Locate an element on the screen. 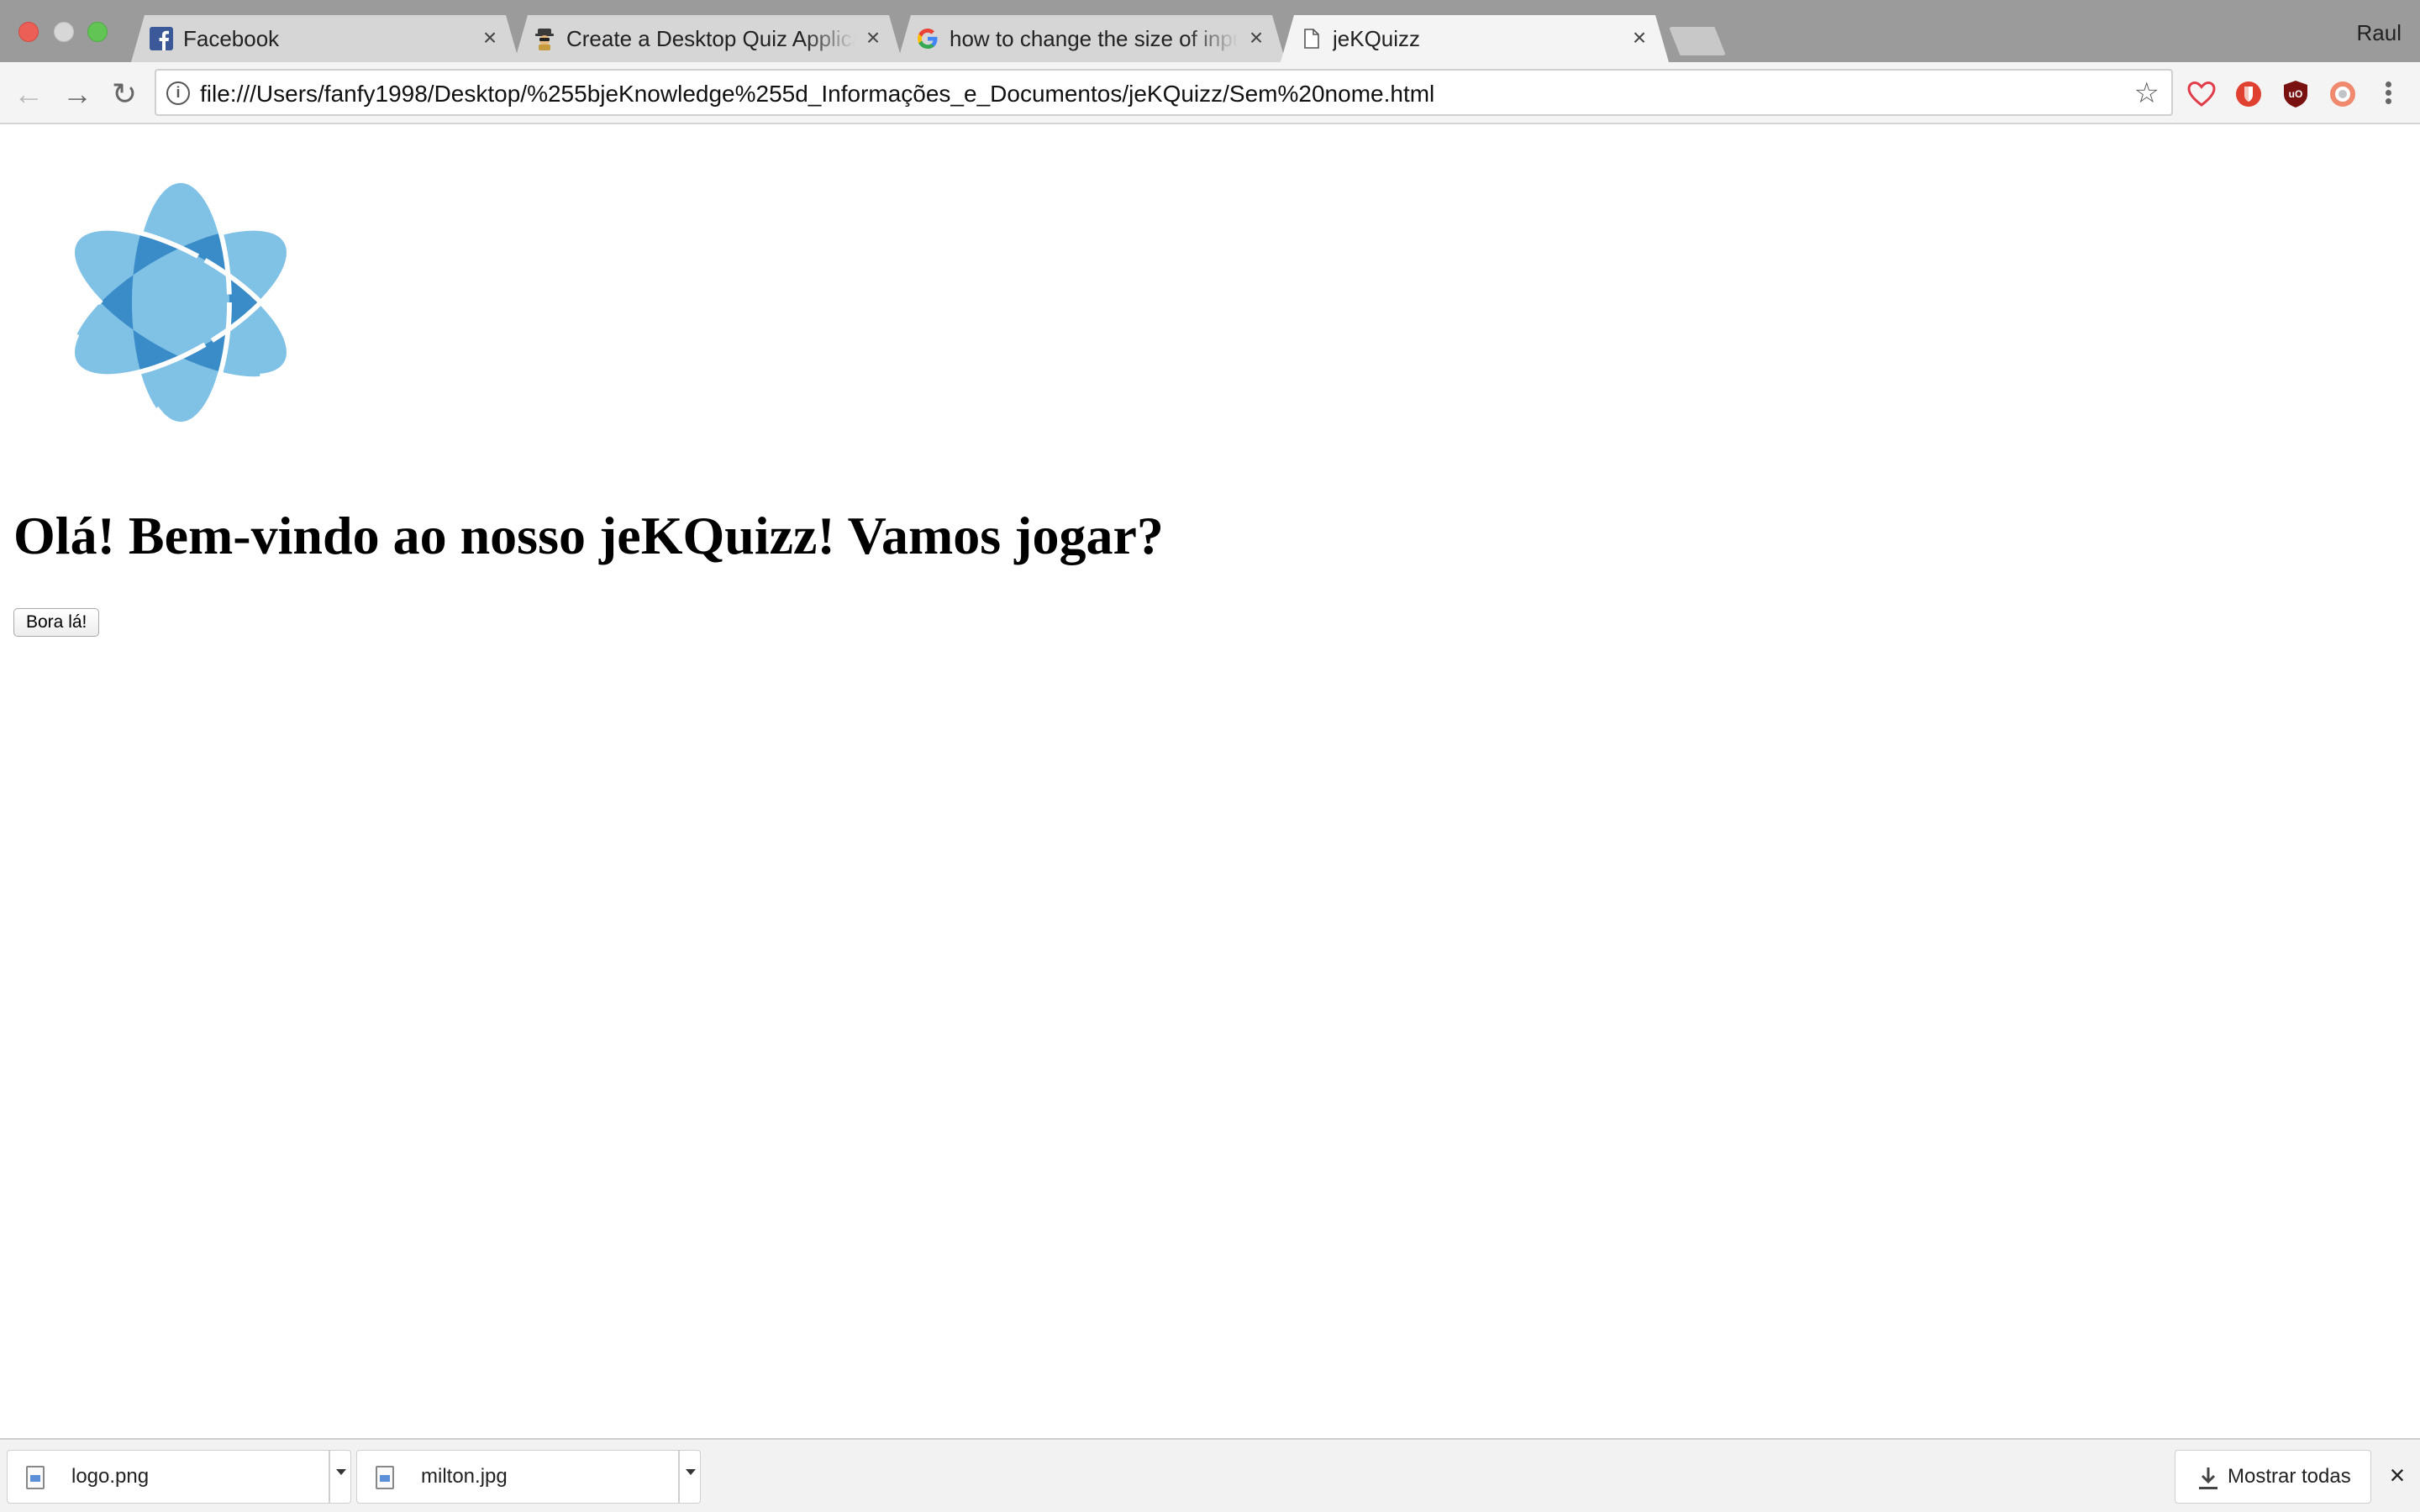 The width and height of the screenshot is (2420, 1512). tab-title: Facebook is located at coordinates (232, 38).